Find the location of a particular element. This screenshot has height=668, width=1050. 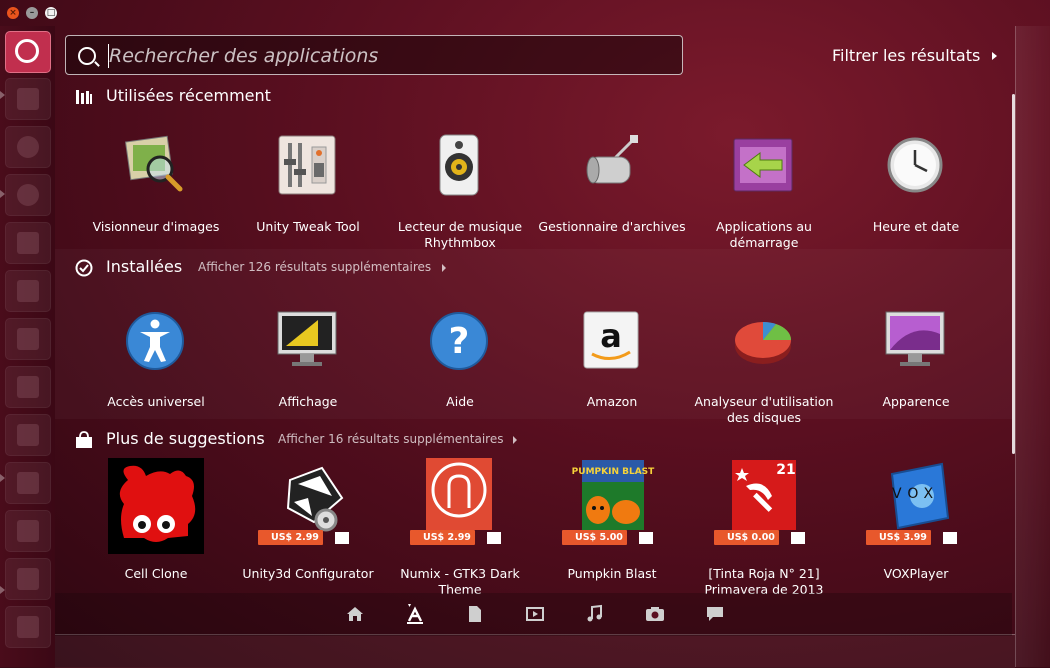

amazon-icon: a is located at coordinates (611, 340).